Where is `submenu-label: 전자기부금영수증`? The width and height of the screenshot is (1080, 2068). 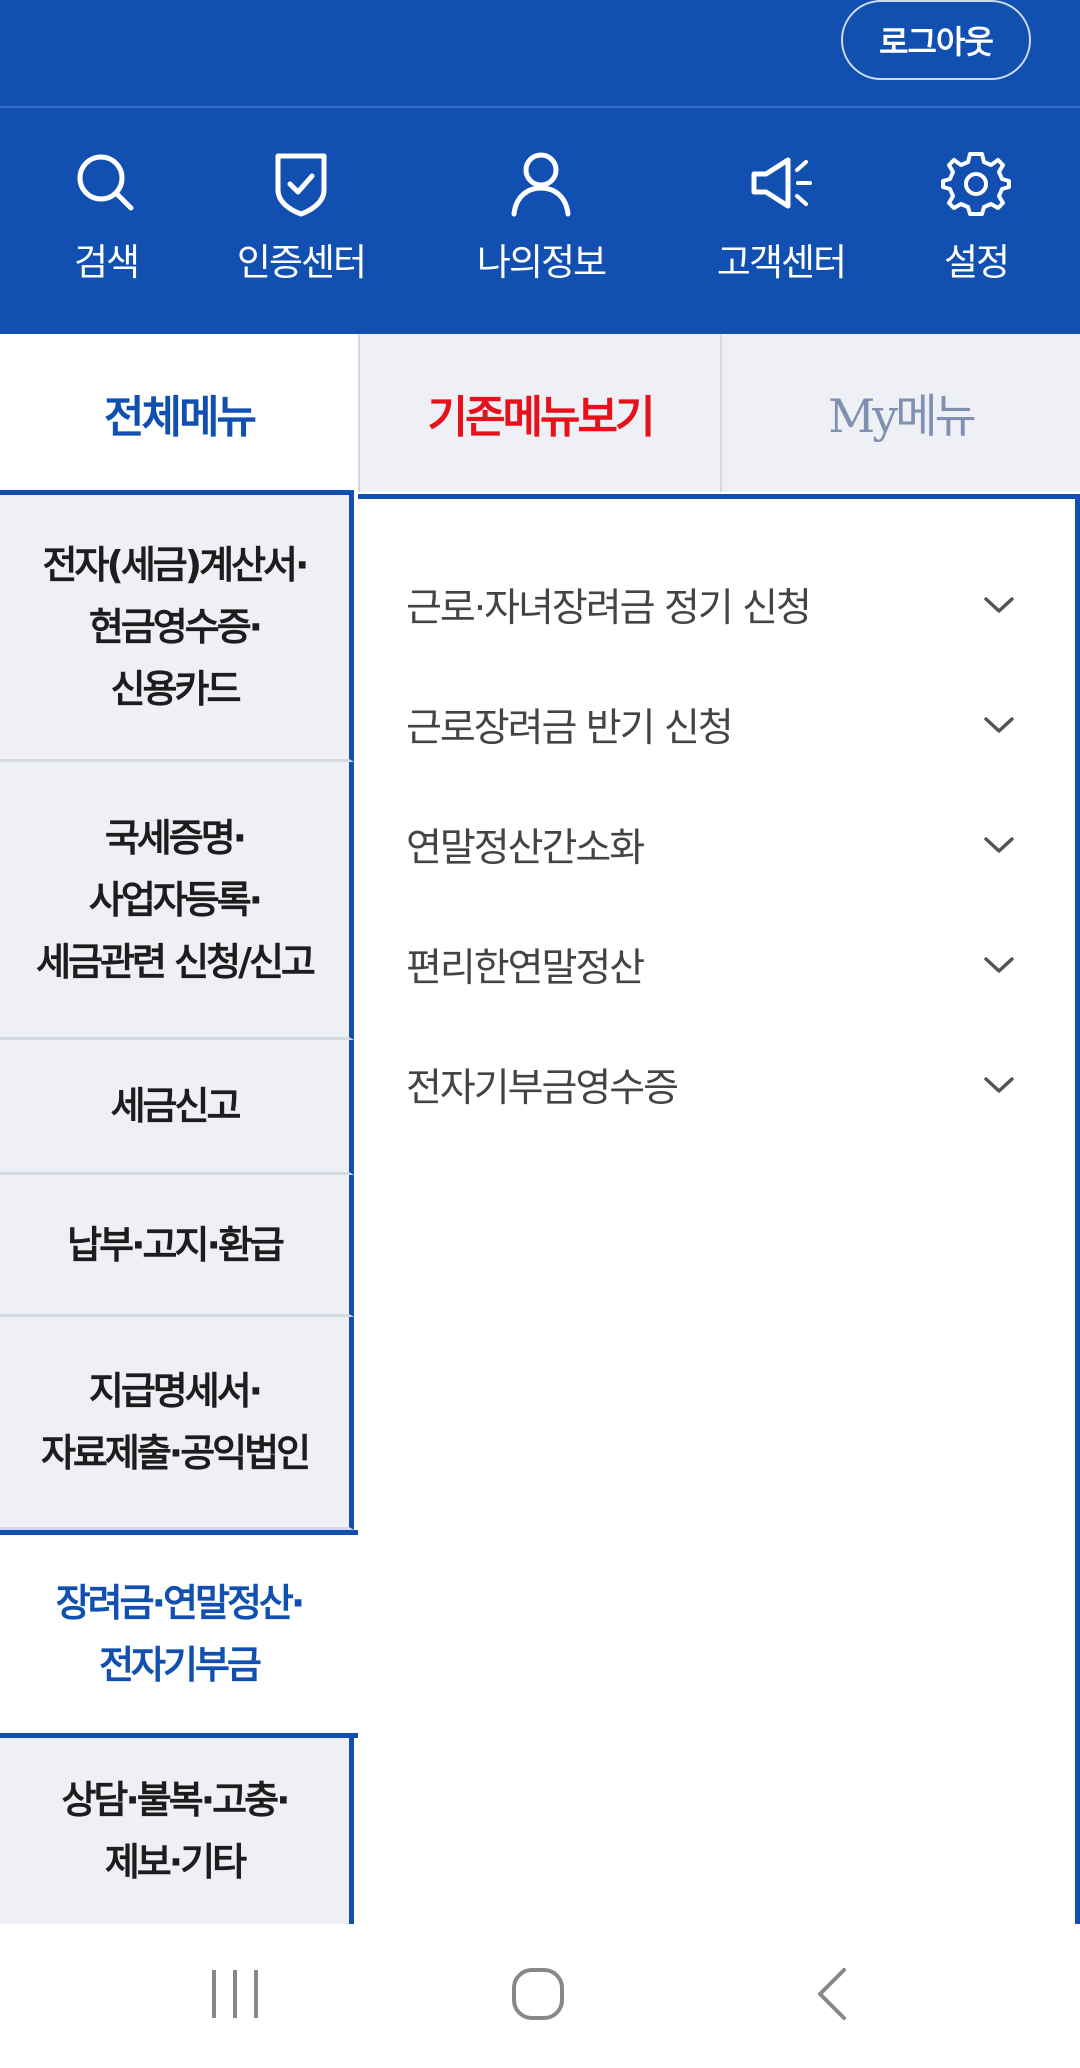
submenu-label: 전자기부금영수증 is located at coordinates (542, 1088).